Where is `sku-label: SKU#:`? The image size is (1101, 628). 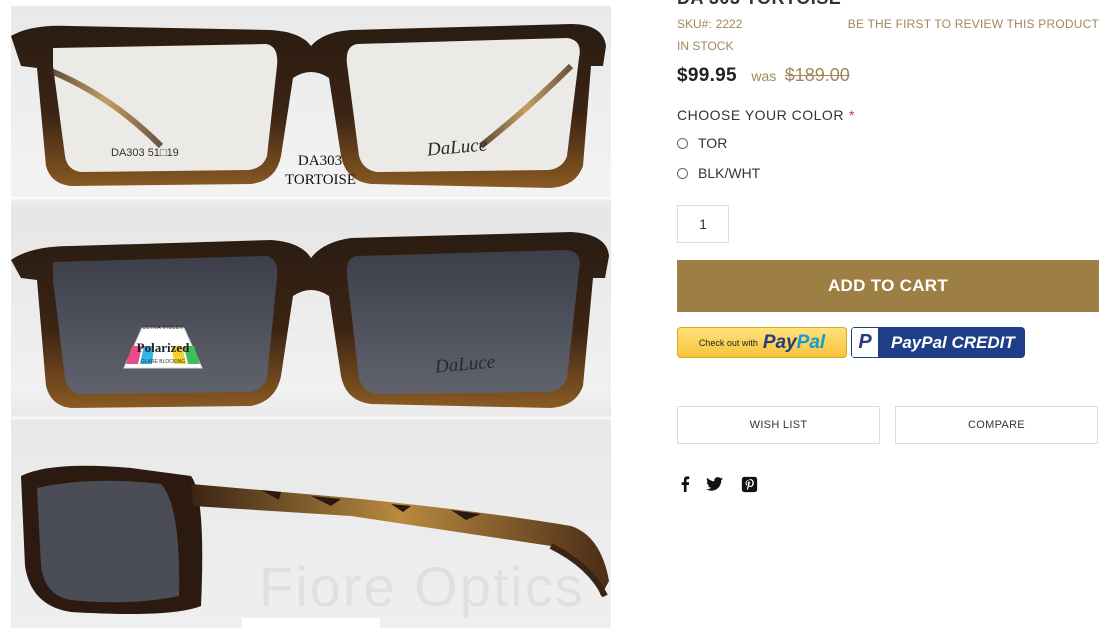
sku-label: SKU#: is located at coordinates (694, 24).